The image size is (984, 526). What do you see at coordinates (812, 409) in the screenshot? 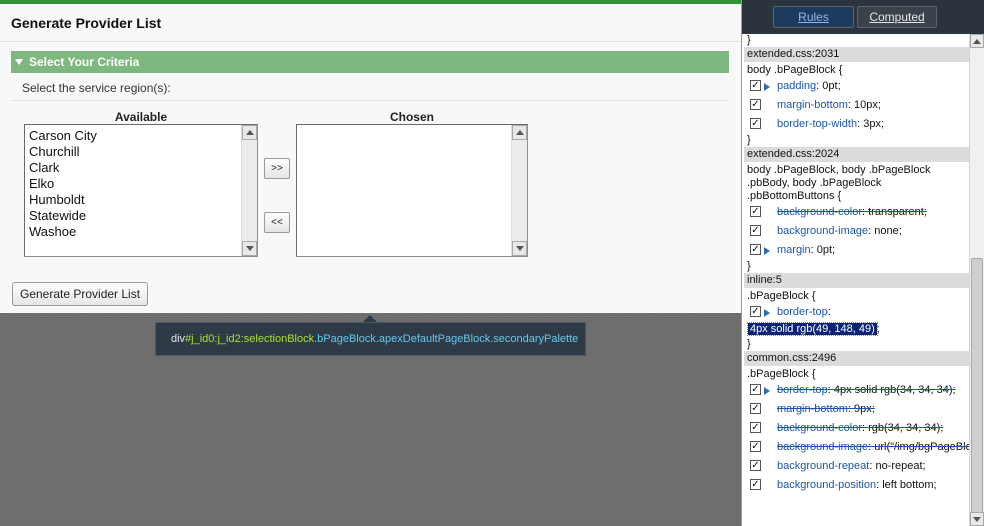
I see `property-name: margin-bottom` at bounding box center [812, 409].